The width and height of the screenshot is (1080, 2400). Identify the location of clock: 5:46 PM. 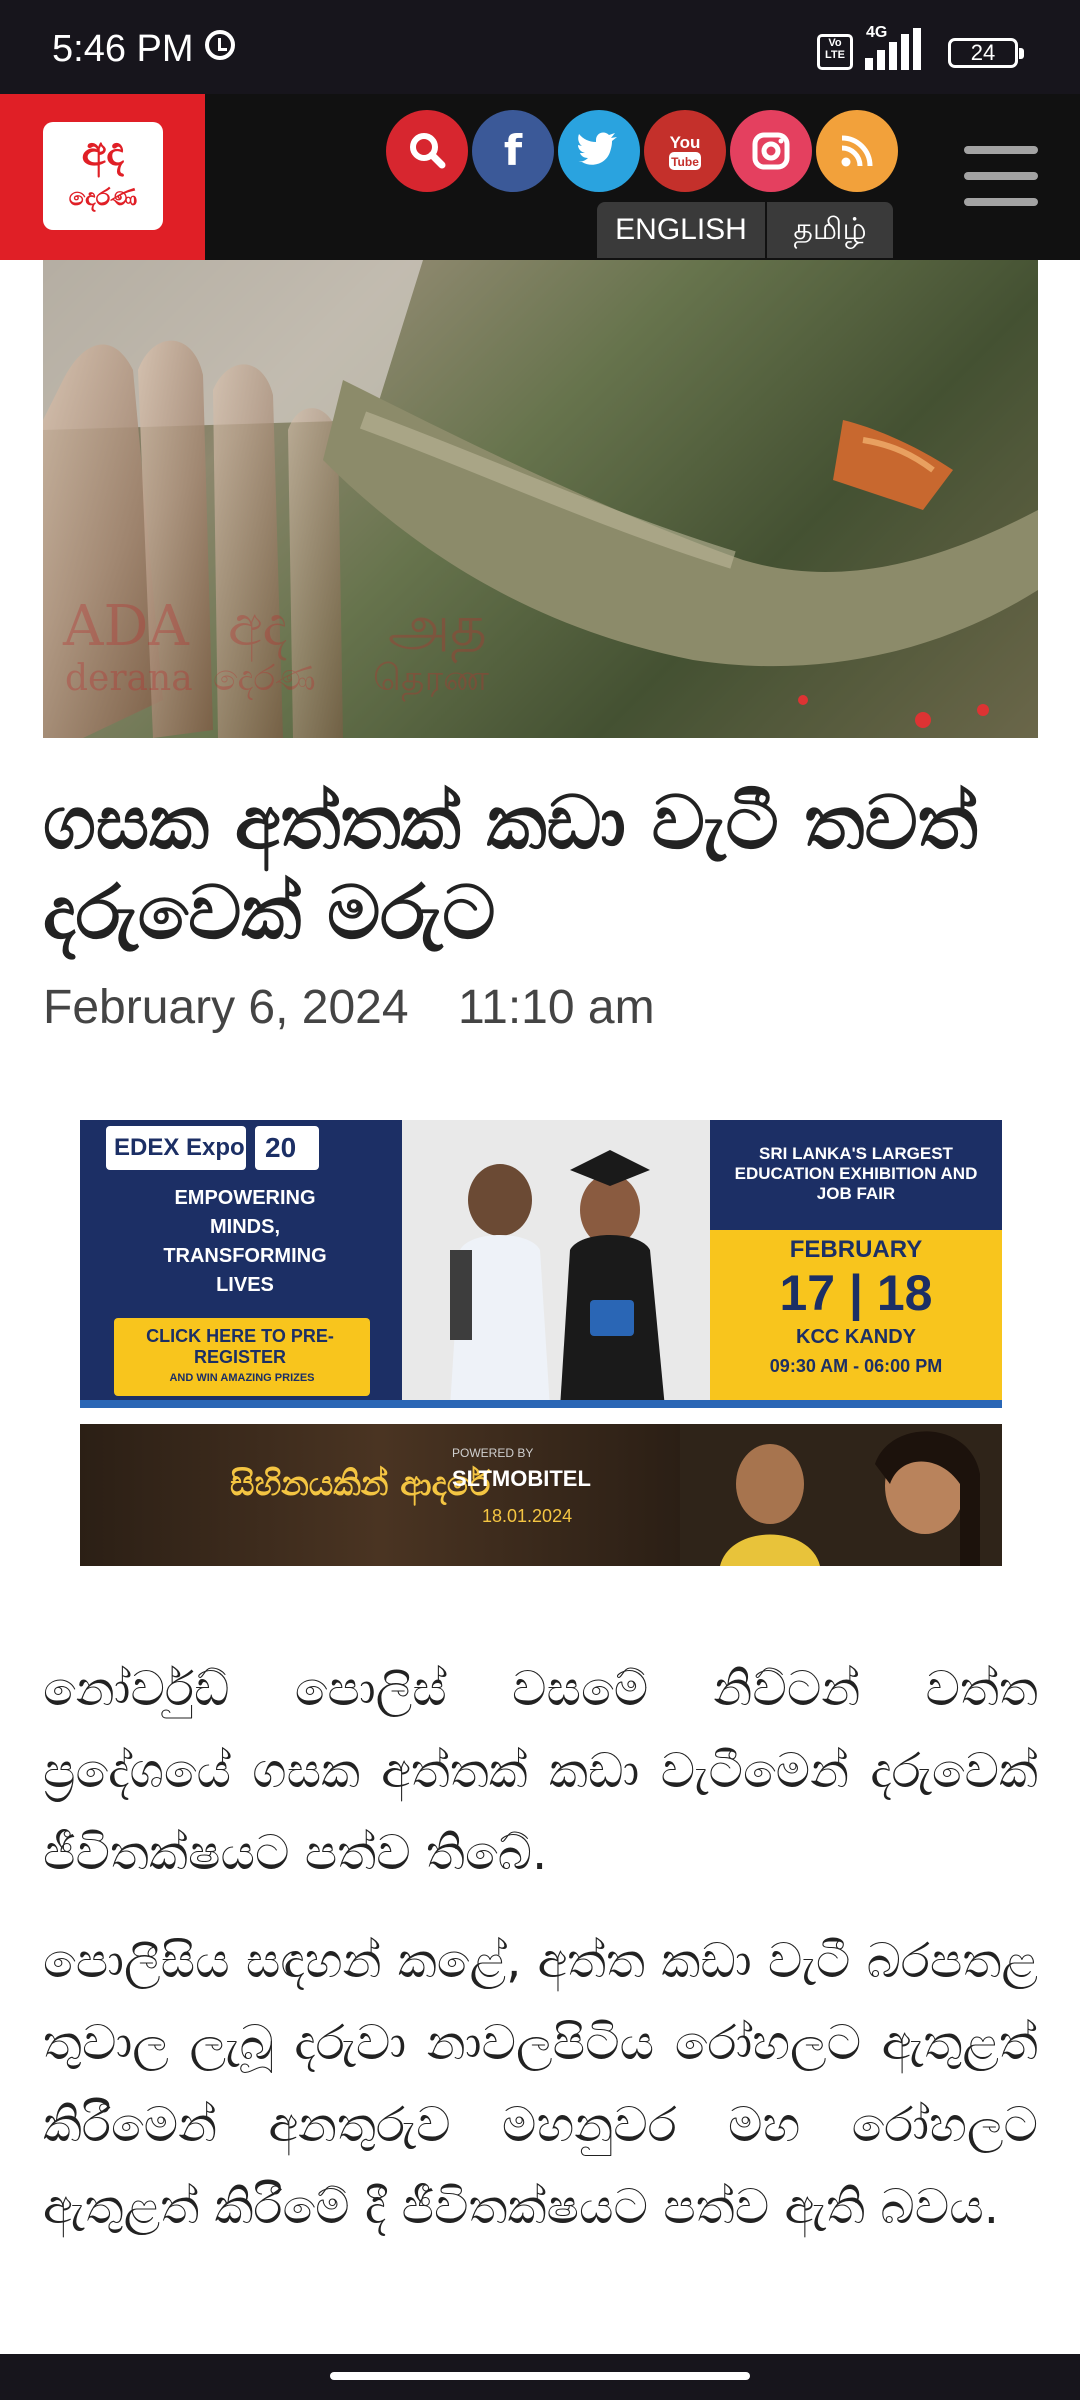
(123, 49).